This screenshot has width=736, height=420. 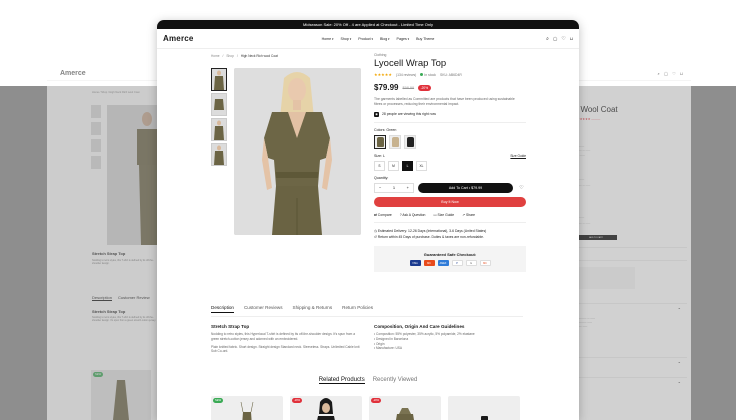 I want to click on reviews-count: (134 reviews), so click(x=406, y=75).